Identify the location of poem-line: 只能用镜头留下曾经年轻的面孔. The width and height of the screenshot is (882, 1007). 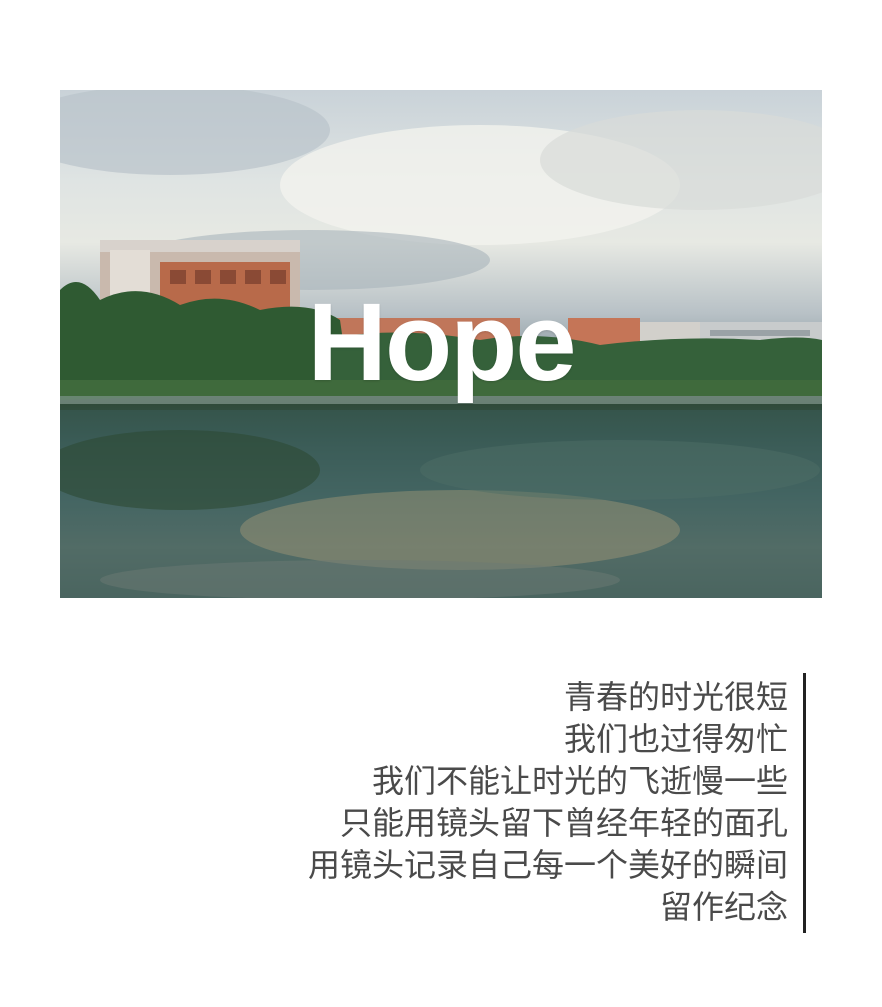
(563, 823).